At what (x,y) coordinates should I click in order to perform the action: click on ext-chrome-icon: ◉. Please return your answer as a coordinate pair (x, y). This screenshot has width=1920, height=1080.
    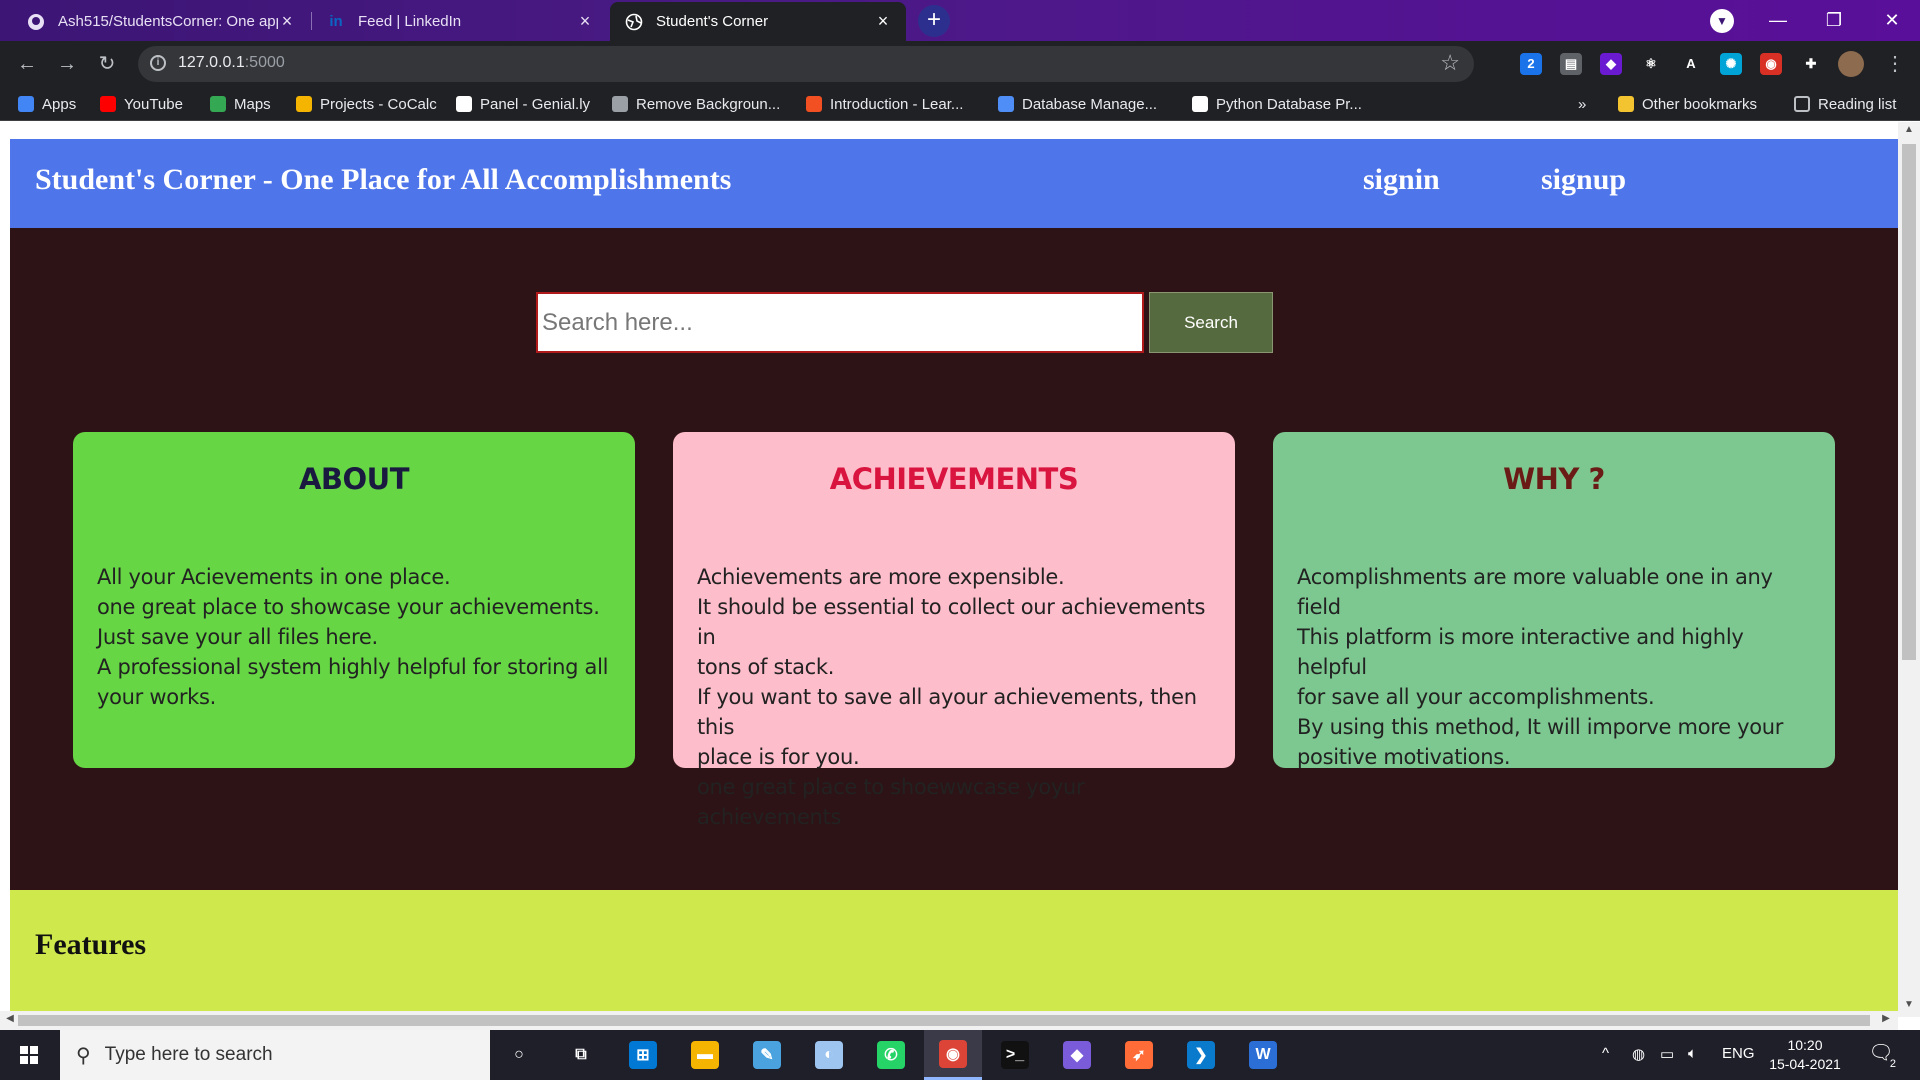
    Looking at the image, I should click on (1771, 64).